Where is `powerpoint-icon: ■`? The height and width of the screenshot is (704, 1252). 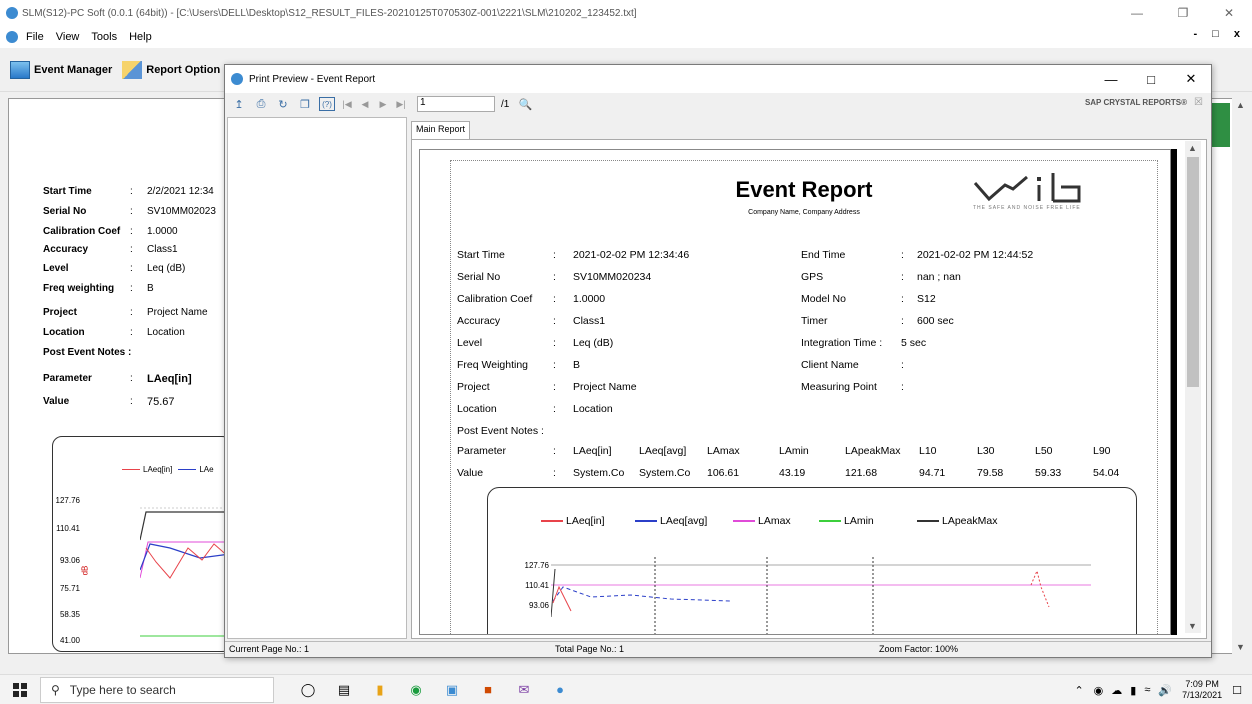 powerpoint-icon: ■ is located at coordinates (488, 690).